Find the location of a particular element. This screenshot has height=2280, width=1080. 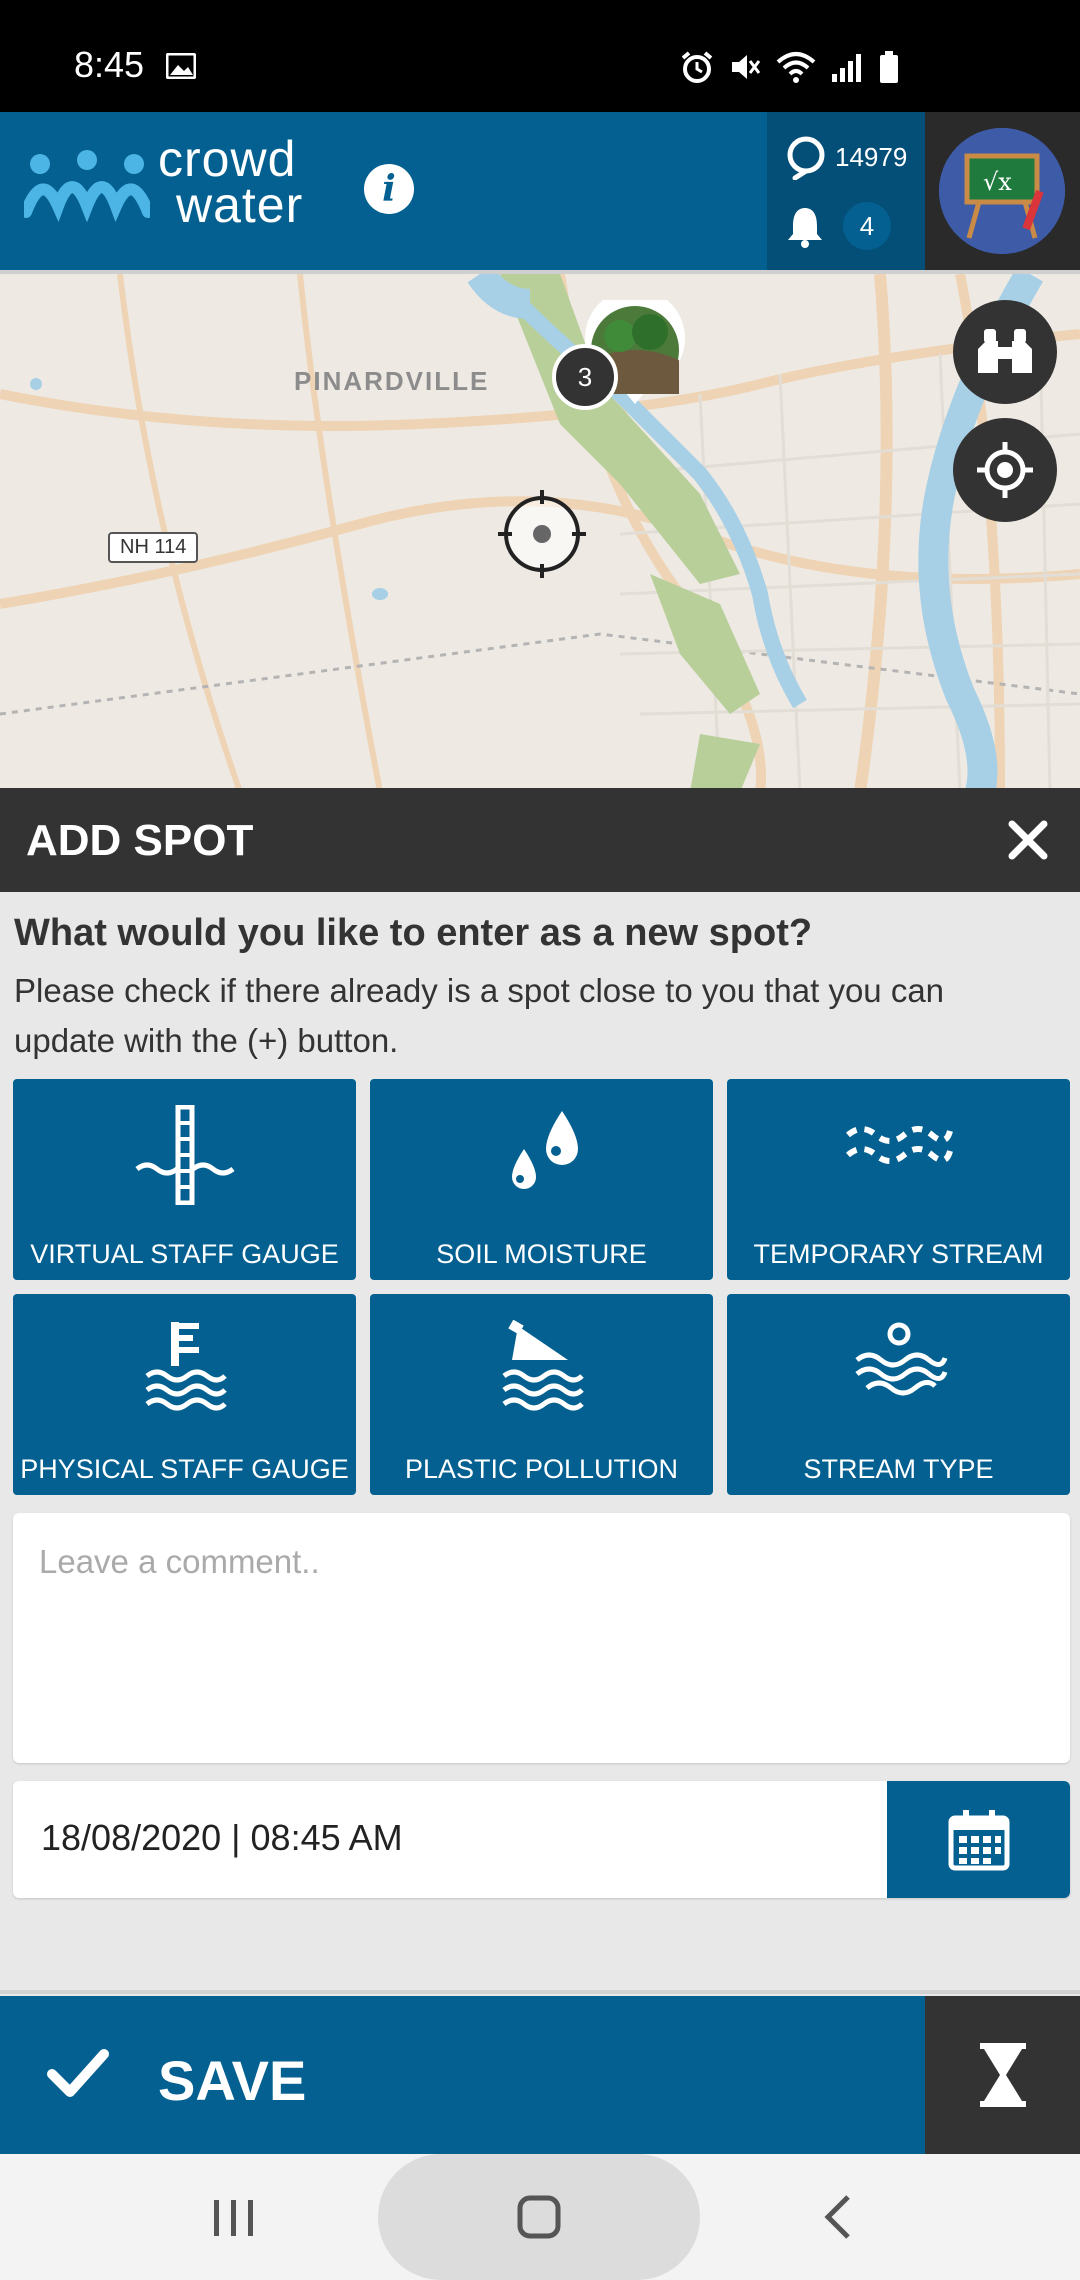

points-counter: 14979 is located at coordinates (846, 157).